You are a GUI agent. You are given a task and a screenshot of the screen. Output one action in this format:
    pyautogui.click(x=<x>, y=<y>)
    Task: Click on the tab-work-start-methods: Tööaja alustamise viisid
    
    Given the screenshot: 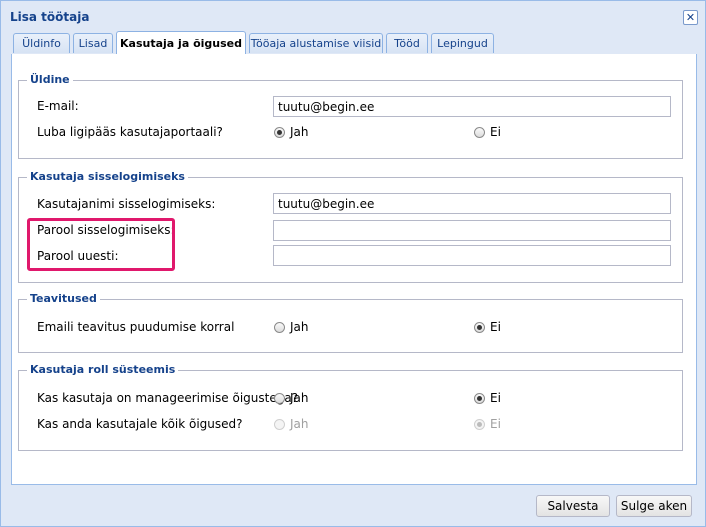 What is the action you would take?
    pyautogui.click(x=316, y=43)
    